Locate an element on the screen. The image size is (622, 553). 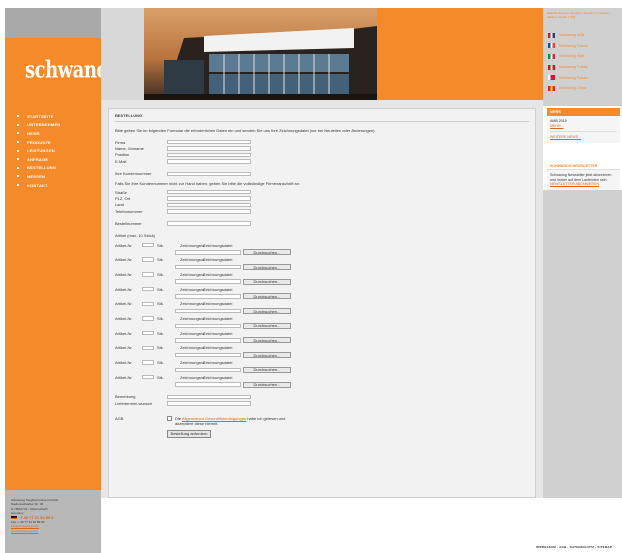
country-site-link: Schwanog China is located at coordinates (584, 88).